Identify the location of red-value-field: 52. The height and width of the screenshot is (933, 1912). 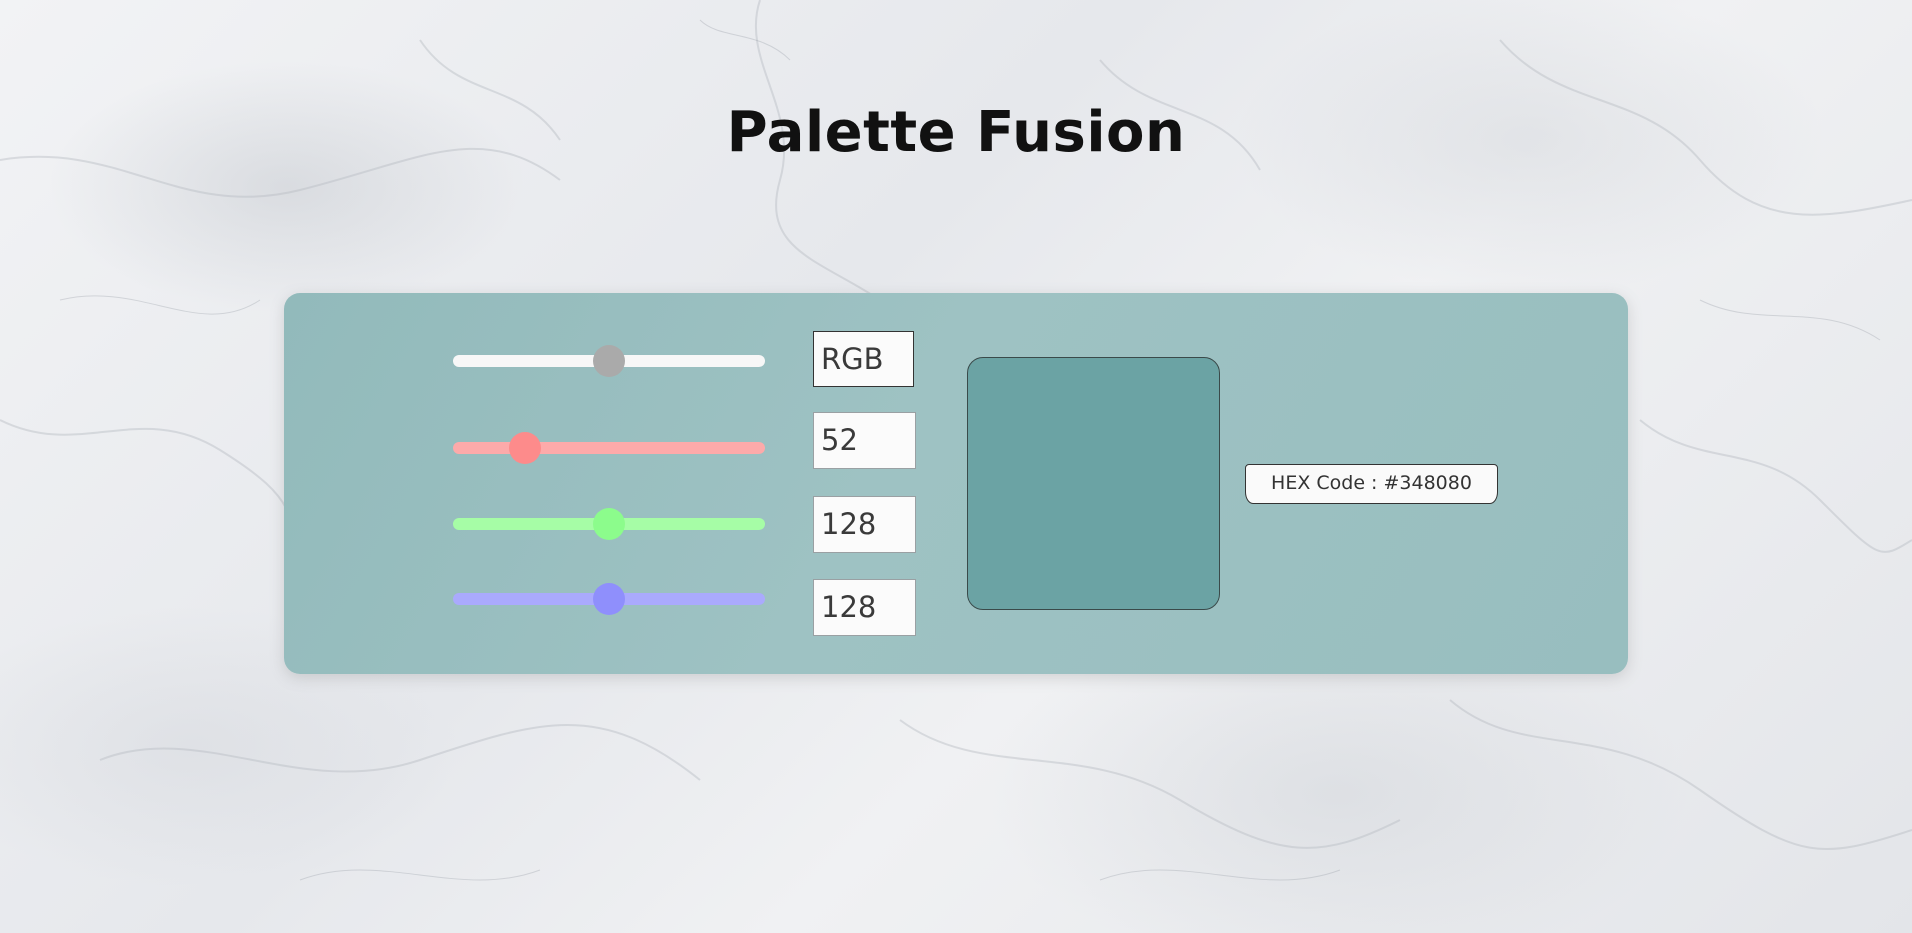
(864, 440).